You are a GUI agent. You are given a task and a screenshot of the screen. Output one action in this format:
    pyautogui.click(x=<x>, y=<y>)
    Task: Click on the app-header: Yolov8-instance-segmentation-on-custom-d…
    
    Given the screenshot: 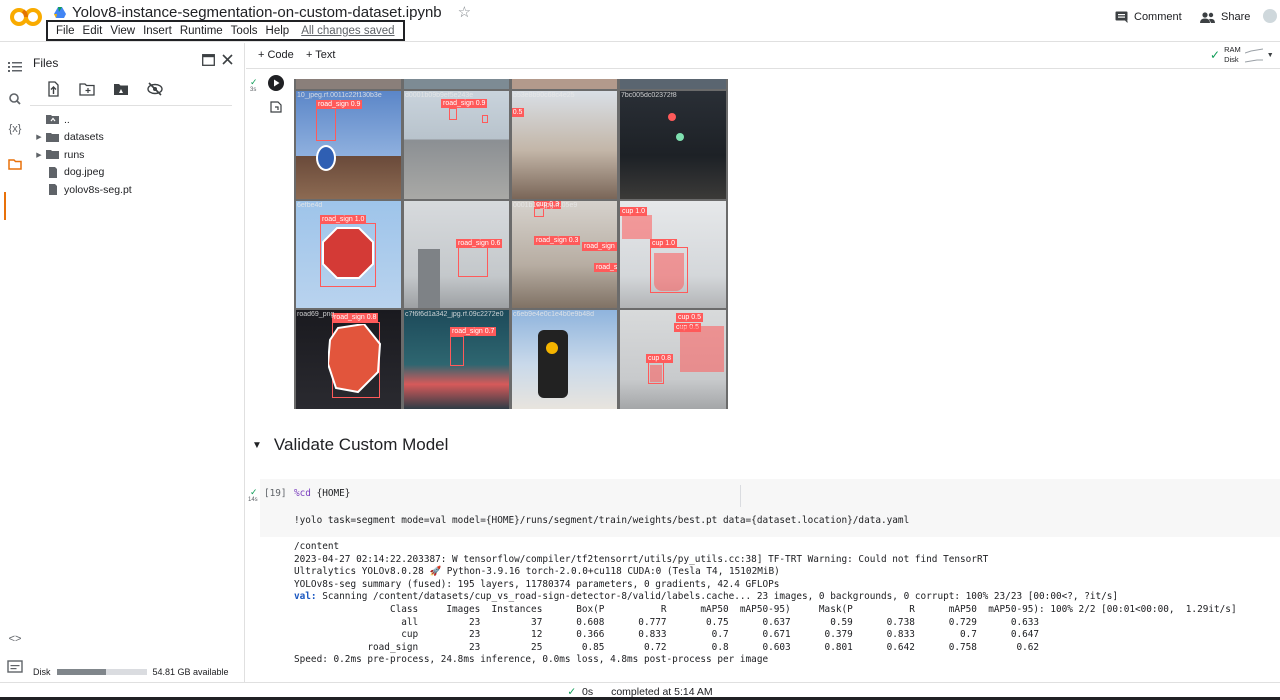 What is the action you would take?
    pyautogui.click(x=640, y=21)
    